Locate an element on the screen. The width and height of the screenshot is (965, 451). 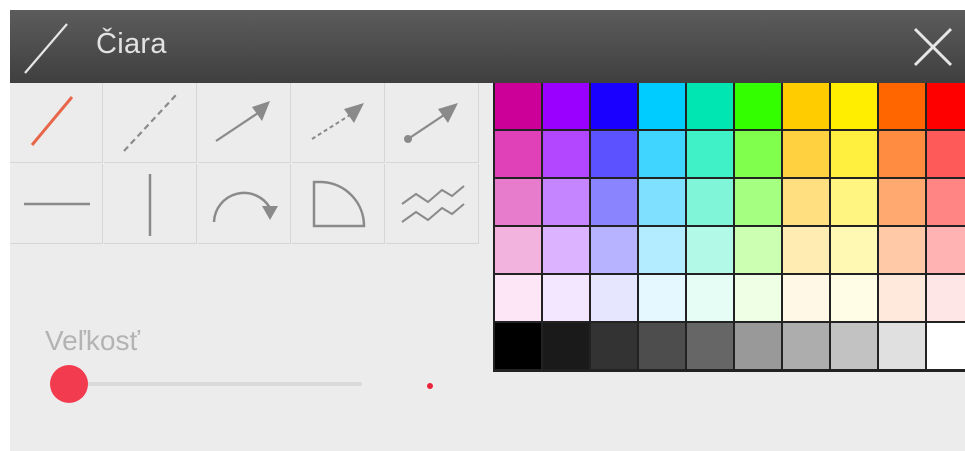
line-solid-icon is located at coordinates (52, 121).